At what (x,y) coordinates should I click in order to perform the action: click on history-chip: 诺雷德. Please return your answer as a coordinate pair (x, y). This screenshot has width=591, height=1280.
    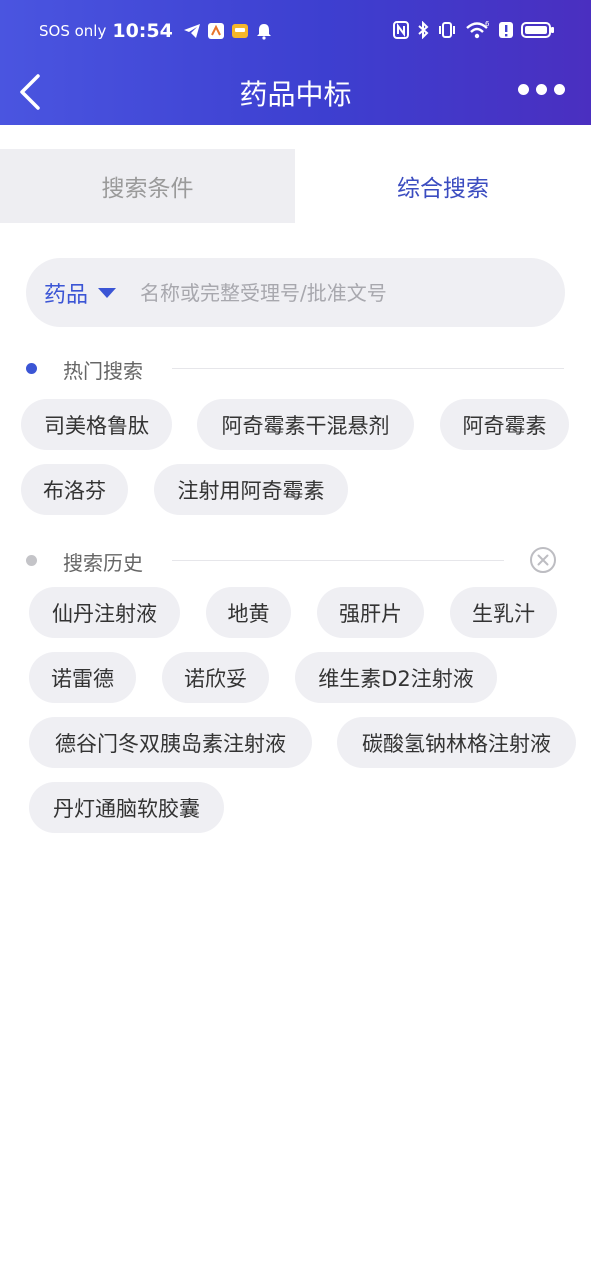
    Looking at the image, I should click on (82, 677).